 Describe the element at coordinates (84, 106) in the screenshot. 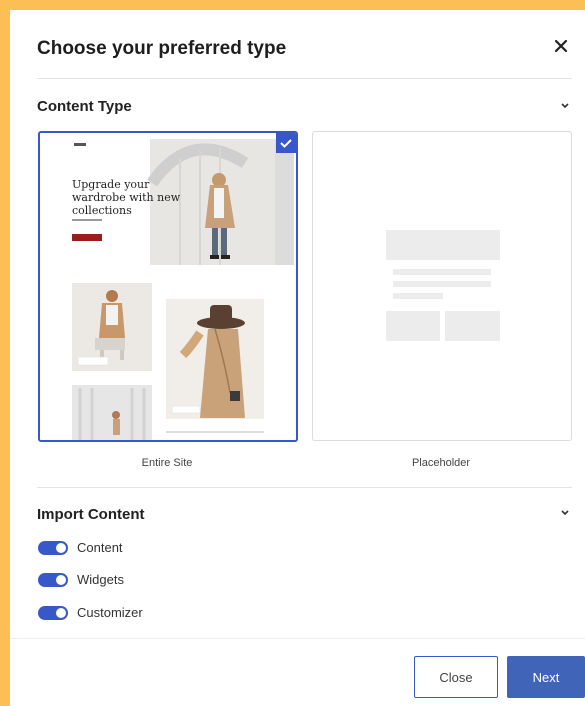

I see `content-type-heading: Content Type` at that location.